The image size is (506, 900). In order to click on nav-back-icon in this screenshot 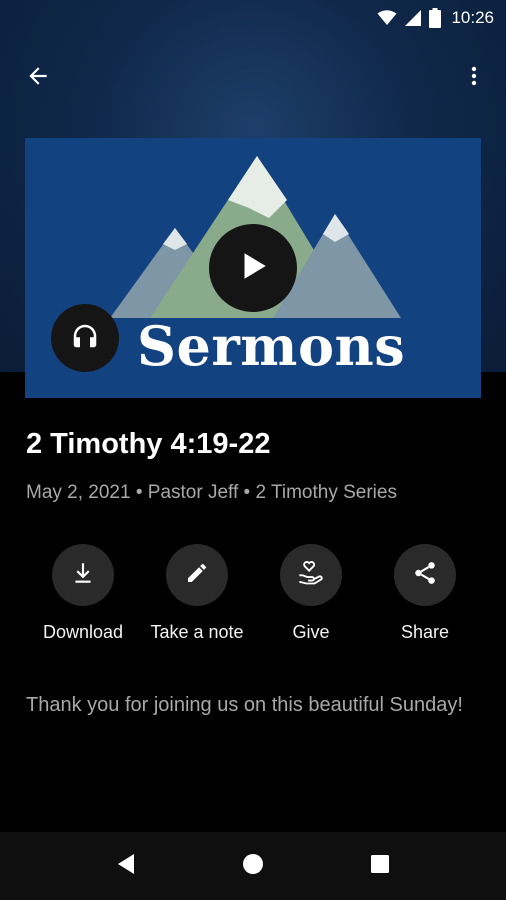, I will do `click(126, 866)`.